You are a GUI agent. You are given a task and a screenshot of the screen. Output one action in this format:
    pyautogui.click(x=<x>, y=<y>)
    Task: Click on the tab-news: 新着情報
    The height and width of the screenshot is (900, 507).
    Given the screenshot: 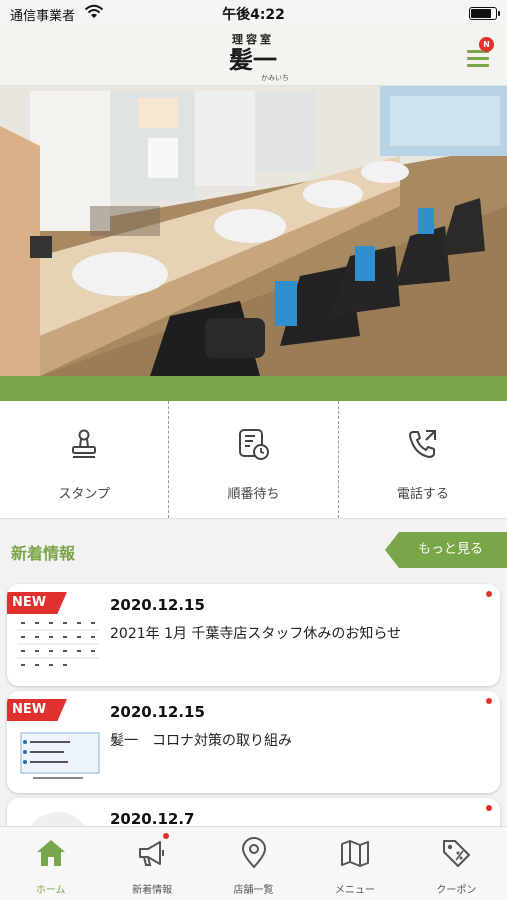 What is the action you would take?
    pyautogui.click(x=151, y=863)
    